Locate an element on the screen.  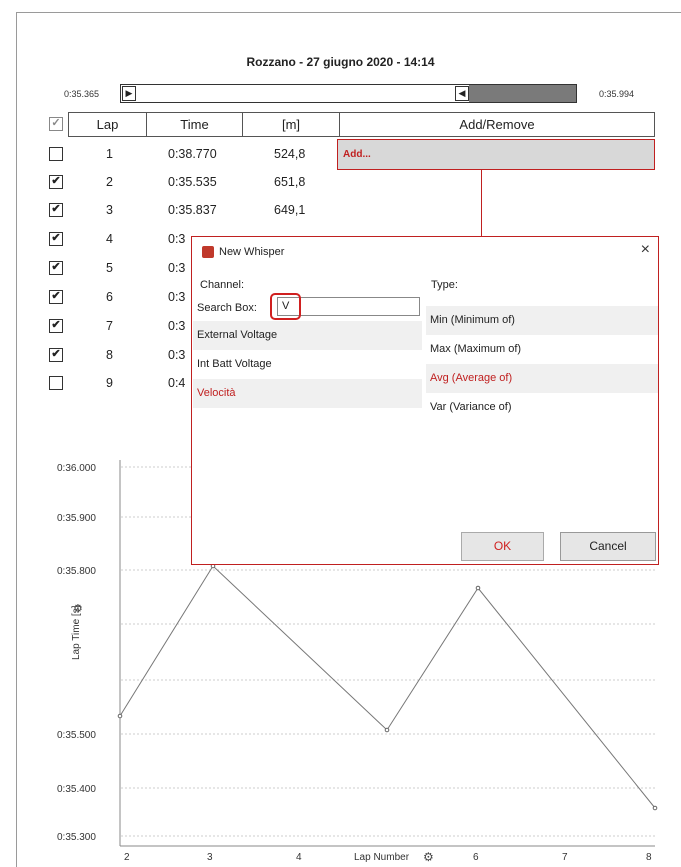
slider-right-arrow-icon: ◀ is located at coordinates (462, 93).